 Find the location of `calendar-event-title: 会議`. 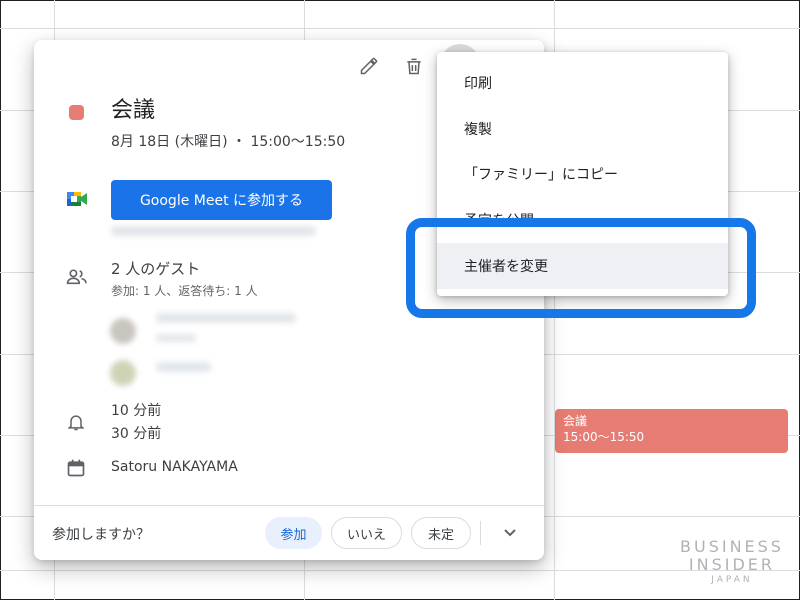

calendar-event-title: 会議 is located at coordinates (575, 421).